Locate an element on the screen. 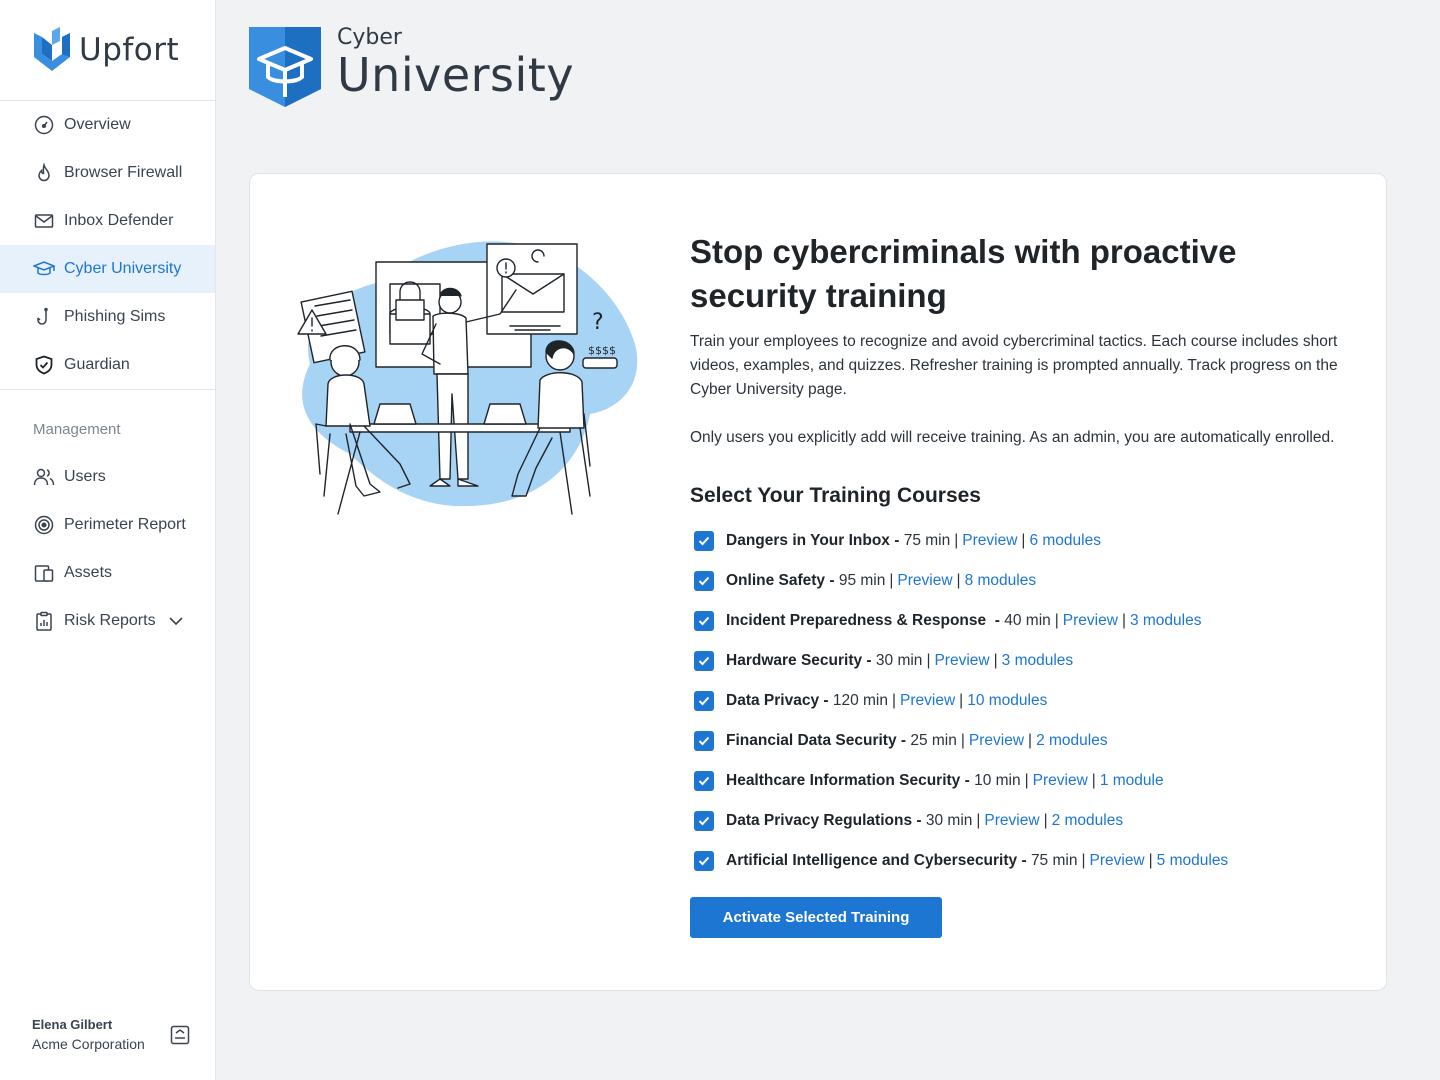 The image size is (1440, 1080). chevron-down-icon is located at coordinates (176, 621).